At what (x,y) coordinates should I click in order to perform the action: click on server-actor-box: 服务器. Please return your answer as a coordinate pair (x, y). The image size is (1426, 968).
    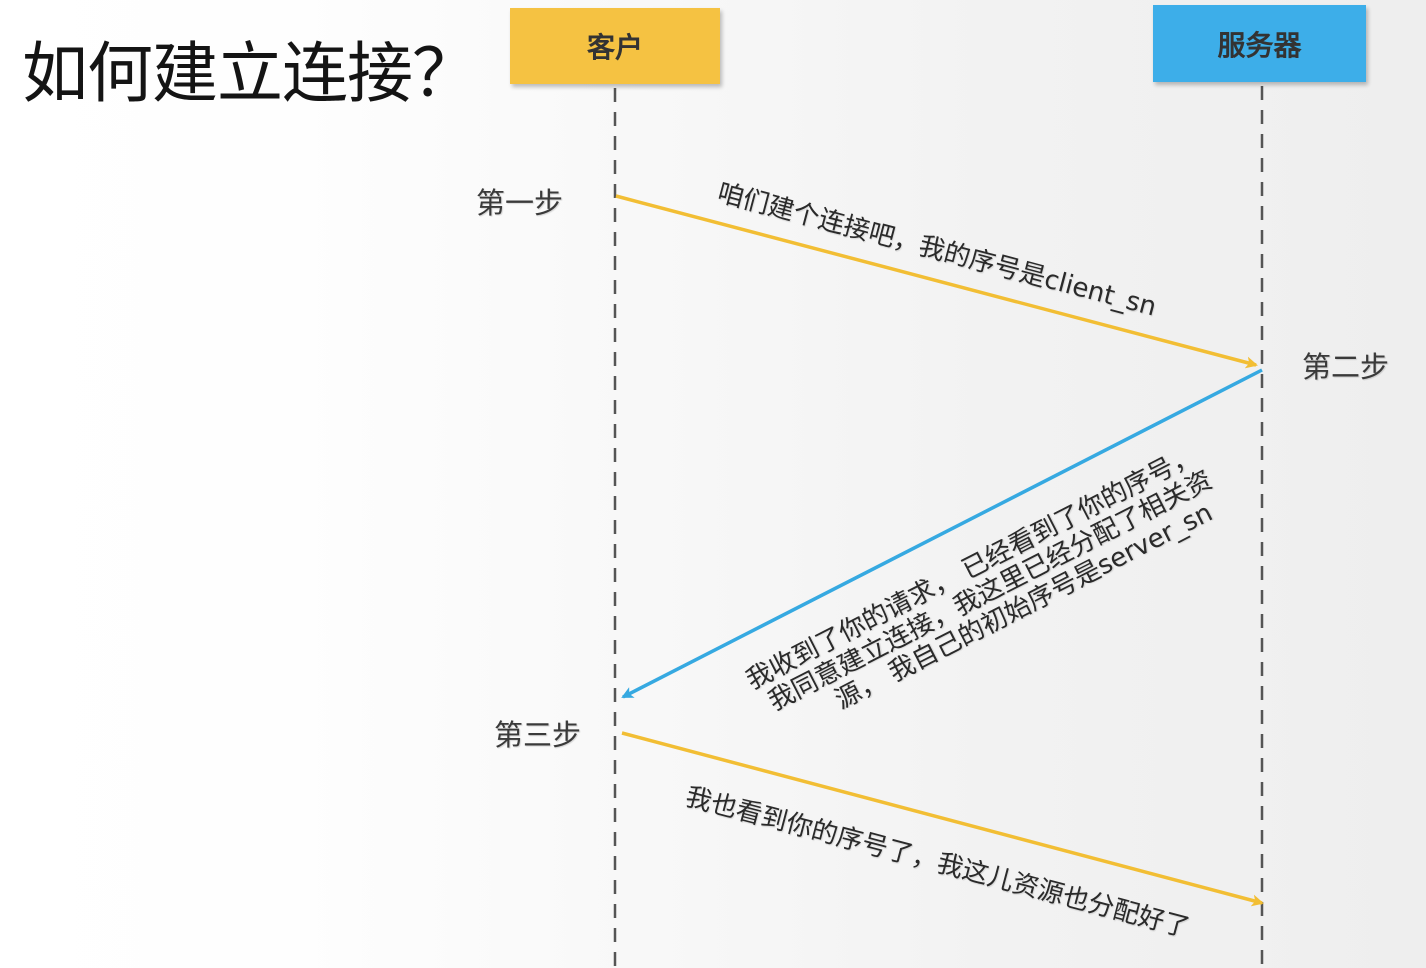
    Looking at the image, I should click on (1259, 43).